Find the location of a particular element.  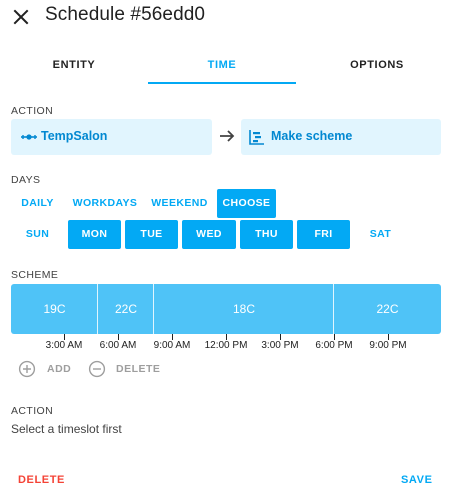

tab-bar: ENTITY TIME OPTIONS is located at coordinates (229, 68).